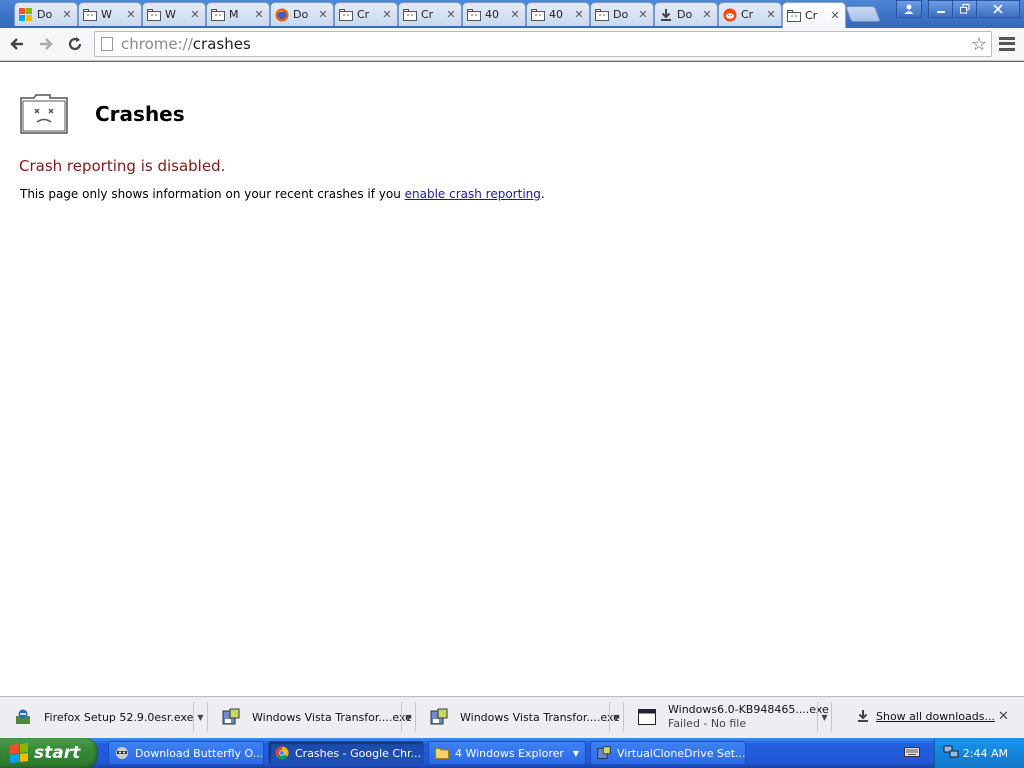 Image resolution: width=1024 pixels, height=768 pixels. I want to click on reddit-icon, so click(730, 15).